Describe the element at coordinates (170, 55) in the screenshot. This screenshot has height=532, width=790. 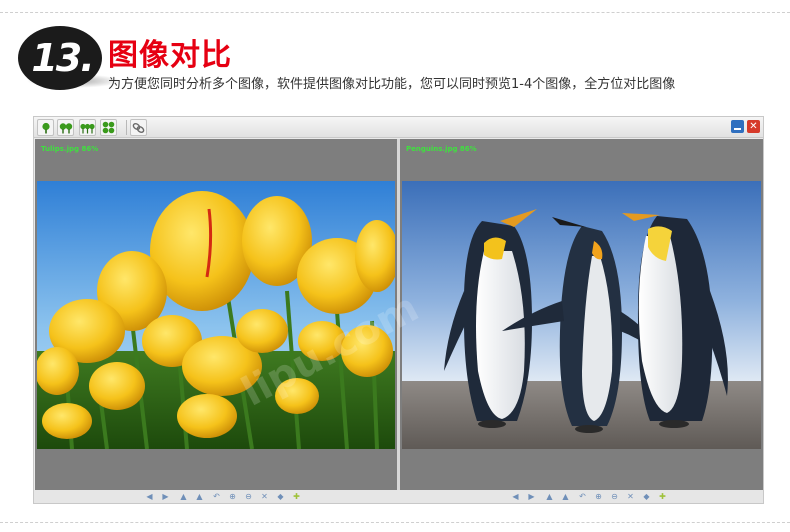
I see `section-title: 图像对比` at that location.